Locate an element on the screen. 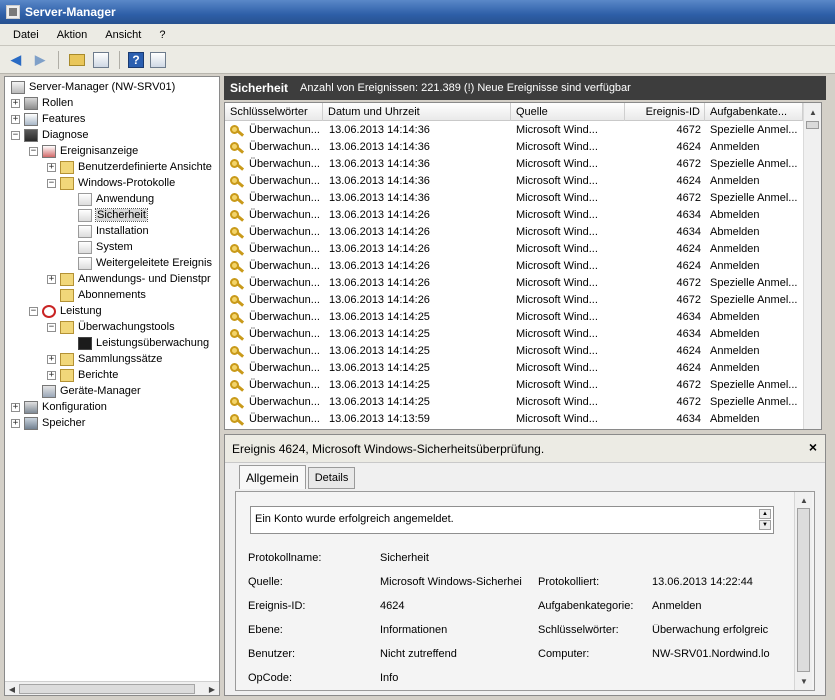  detail-scrollbar: ▲ ▼ is located at coordinates (803, 591).